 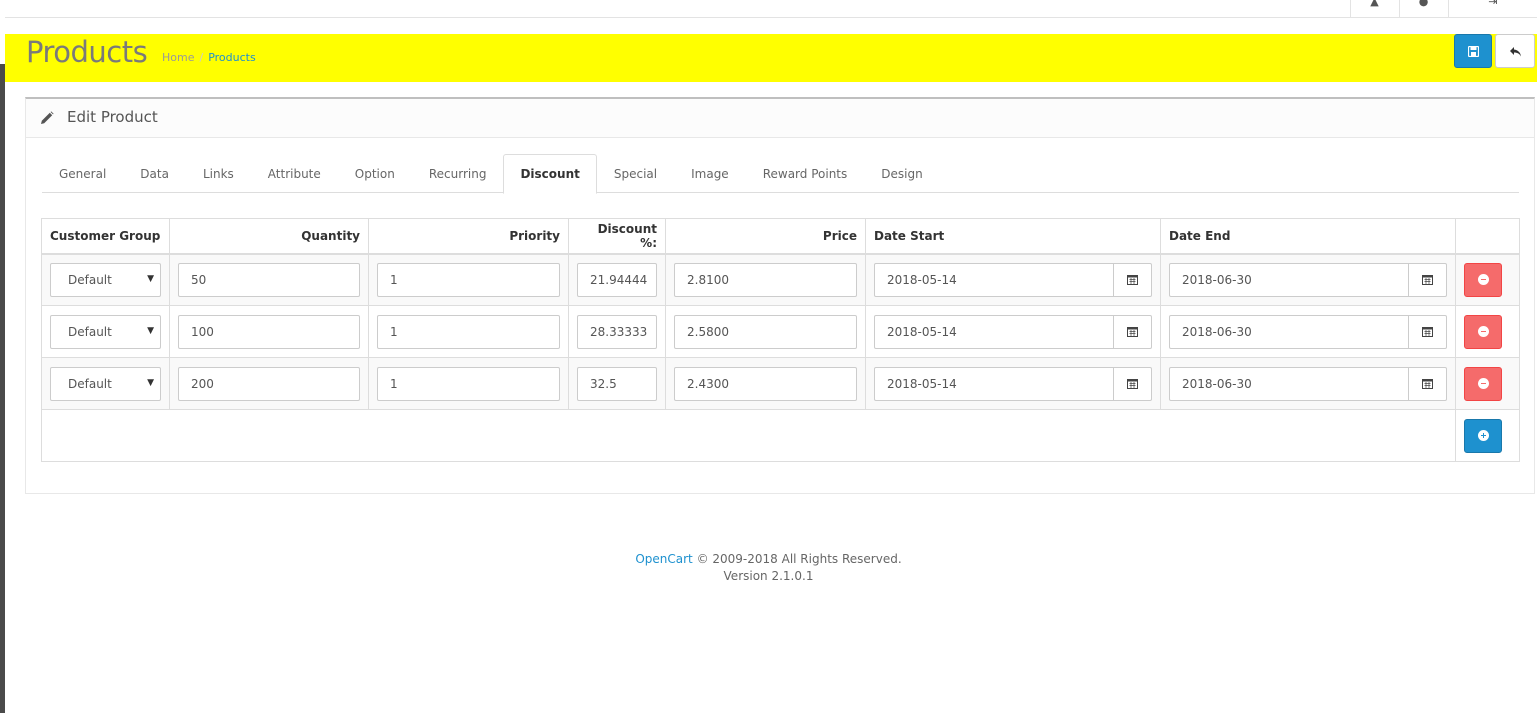 What do you see at coordinates (1487, 236) in the screenshot?
I see `col-actions` at bounding box center [1487, 236].